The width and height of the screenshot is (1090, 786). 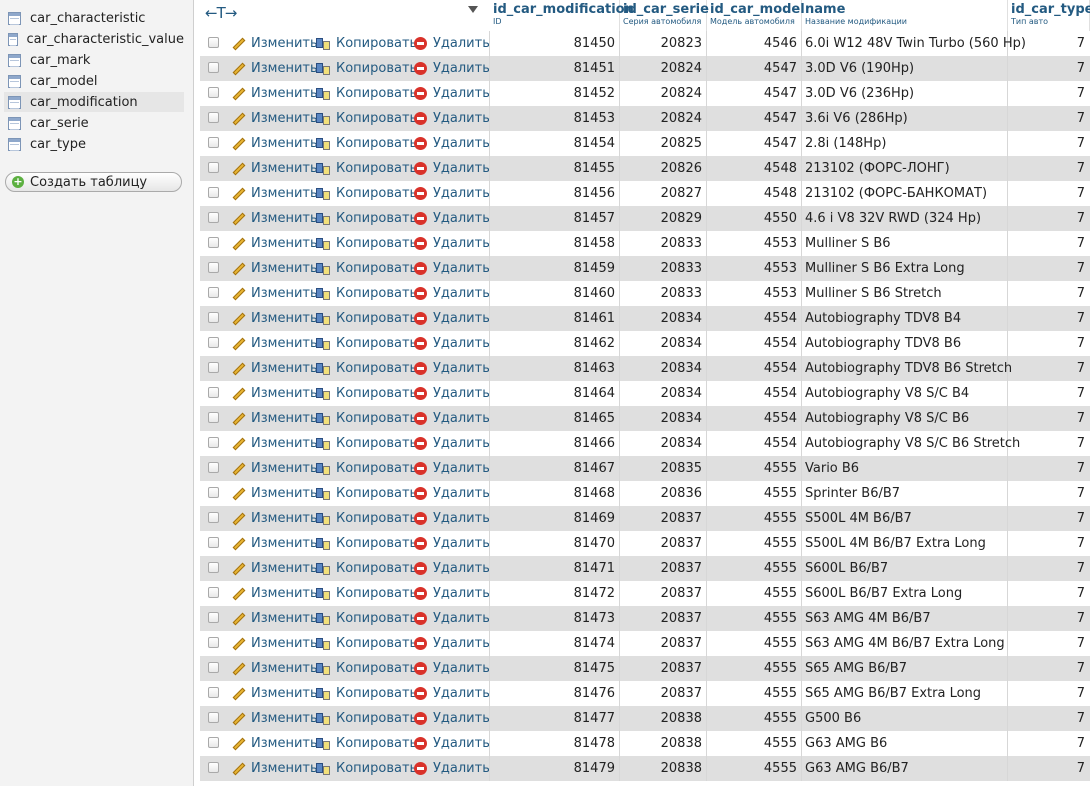 What do you see at coordinates (94, 123) in the screenshot?
I see `sidebar-item-car-serie: car_serie` at bounding box center [94, 123].